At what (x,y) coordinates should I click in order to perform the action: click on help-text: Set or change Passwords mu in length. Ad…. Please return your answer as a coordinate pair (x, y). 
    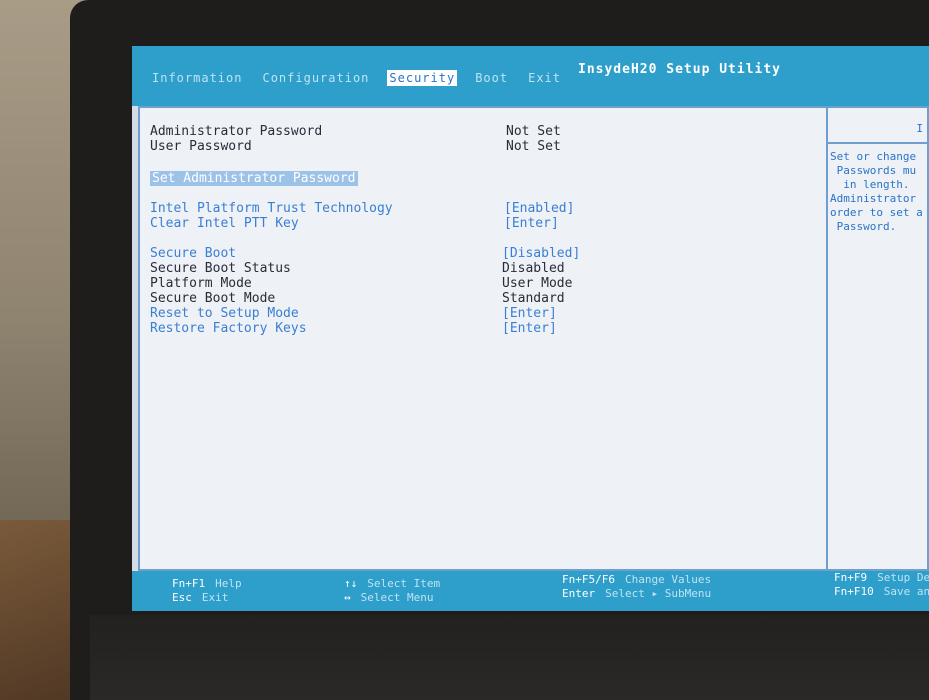
    Looking at the image, I should click on (876, 191).